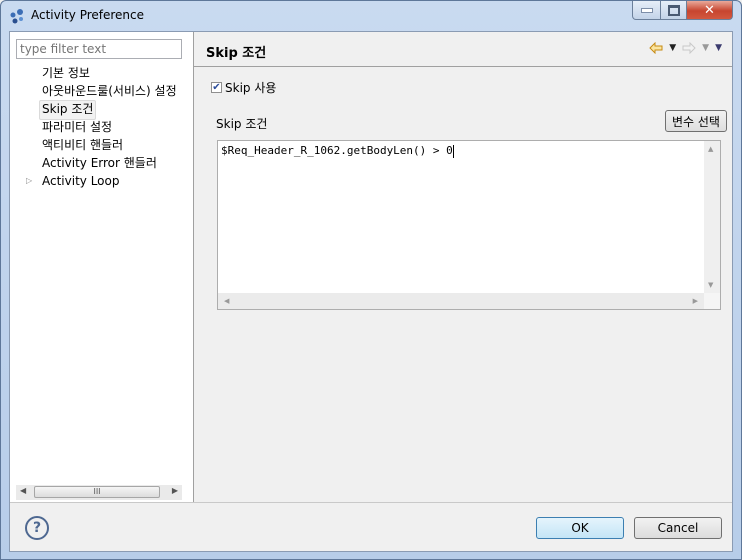 This screenshot has width=742, height=560. I want to click on tree-item-parameter-settings: 파라미터 설정, so click(77, 127).